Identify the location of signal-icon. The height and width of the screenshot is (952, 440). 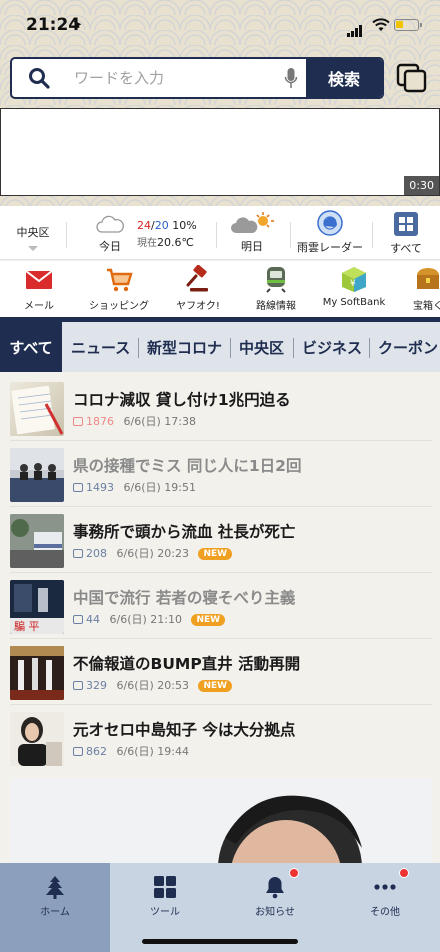
(355, 27).